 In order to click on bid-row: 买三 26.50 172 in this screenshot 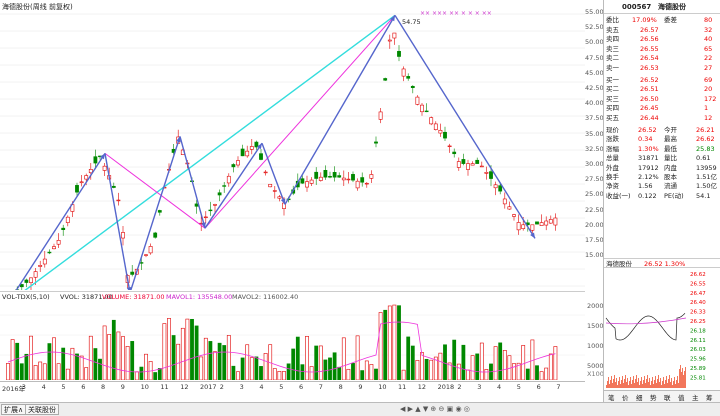, I will do `click(662, 99)`.